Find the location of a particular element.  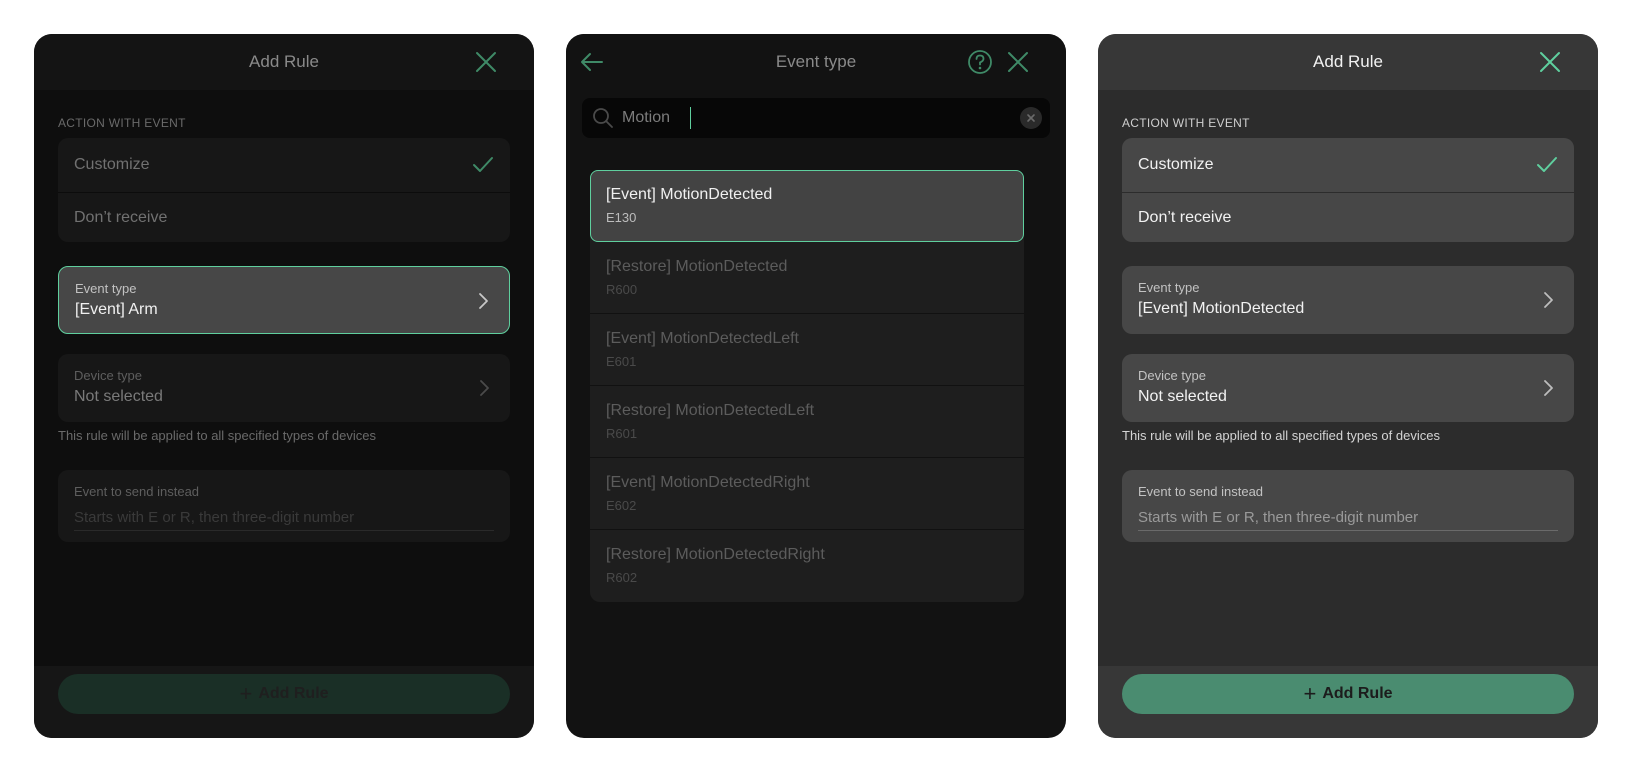

event-type-value: [Event] Arm is located at coordinates (116, 309).